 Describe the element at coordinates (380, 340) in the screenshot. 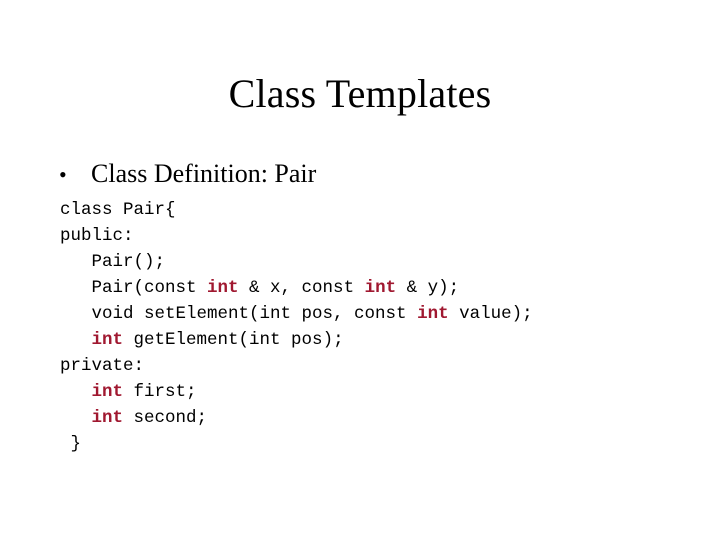

I see `line-get-element: int getElement(int pos);` at that location.